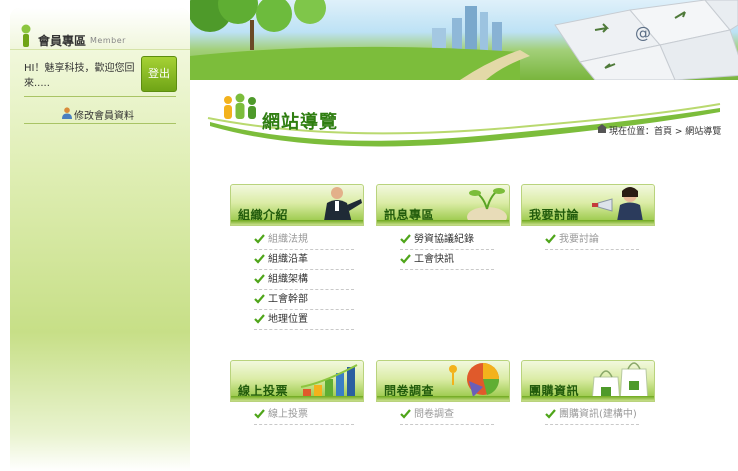  What do you see at coordinates (434, 259) in the screenshot?
I see `link-label: 工會快訊` at bounding box center [434, 259].